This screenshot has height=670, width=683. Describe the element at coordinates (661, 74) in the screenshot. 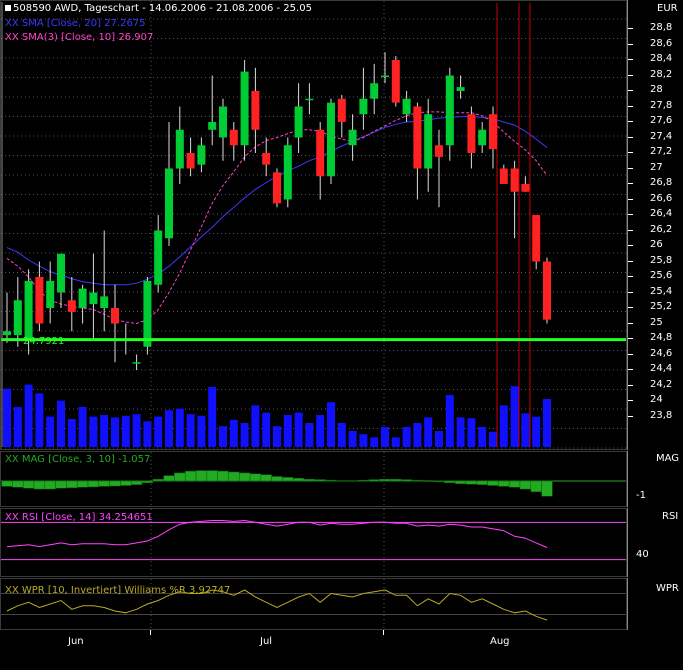

I see `y-tick-label: 28,2` at that location.